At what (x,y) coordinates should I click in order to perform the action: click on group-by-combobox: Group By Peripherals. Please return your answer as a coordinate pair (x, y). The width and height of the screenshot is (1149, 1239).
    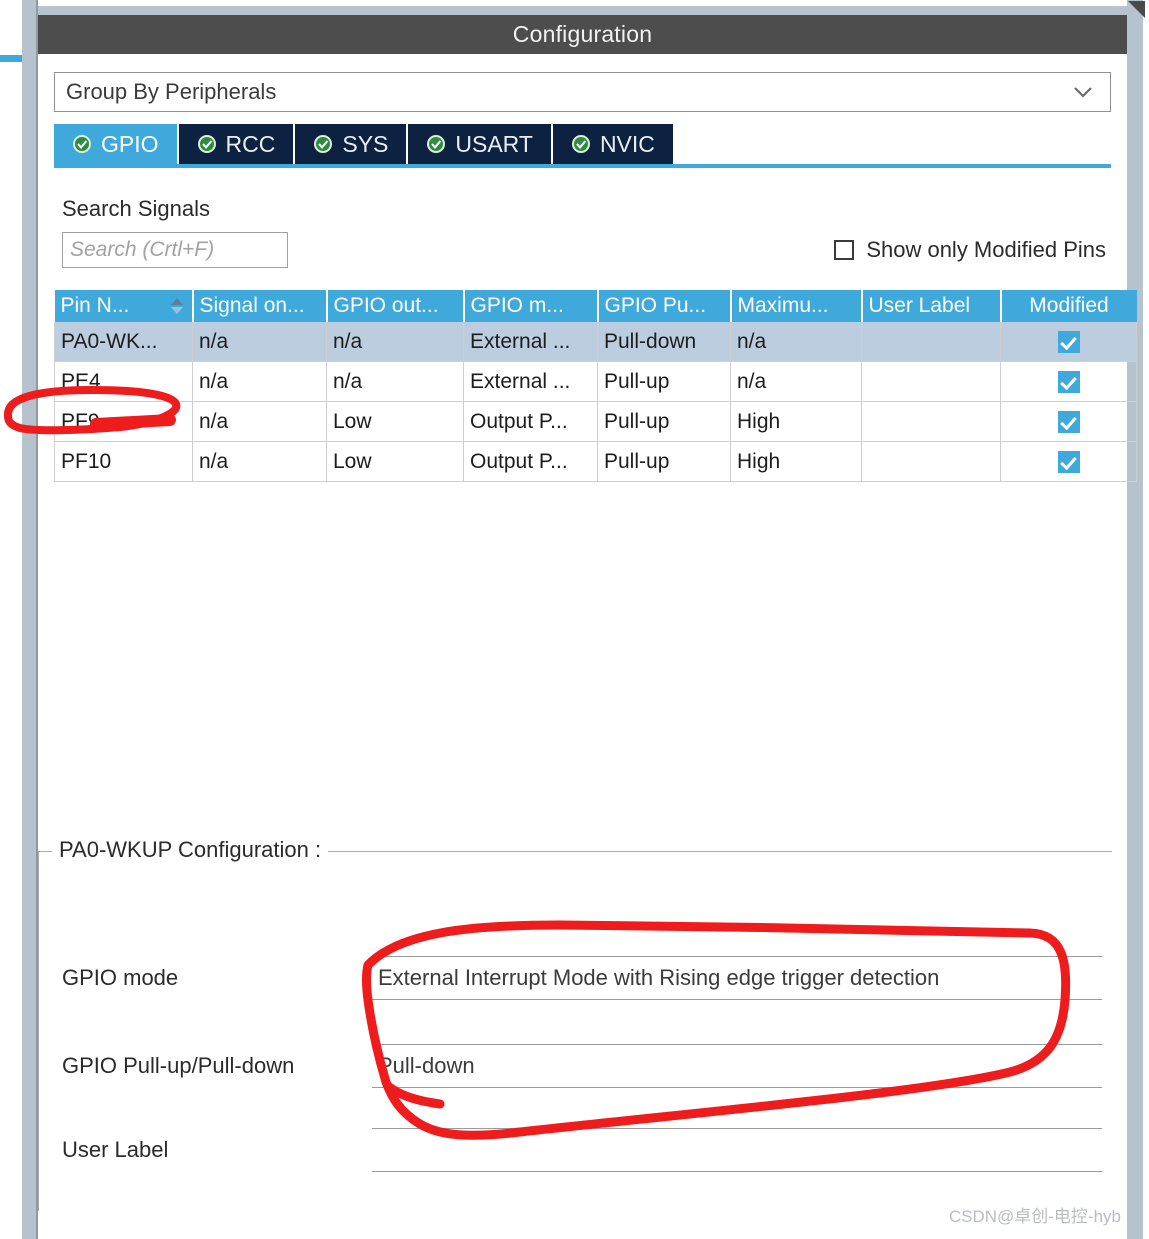
    Looking at the image, I should click on (582, 92).